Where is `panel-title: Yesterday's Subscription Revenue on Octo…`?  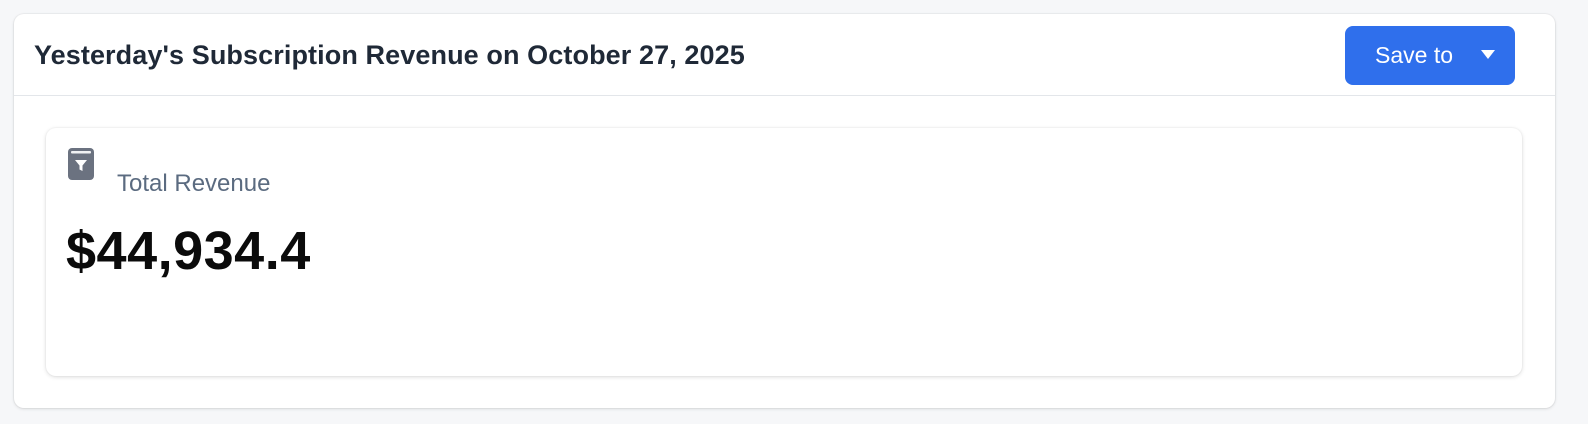 panel-title: Yesterday's Subscription Revenue on Octo… is located at coordinates (389, 55).